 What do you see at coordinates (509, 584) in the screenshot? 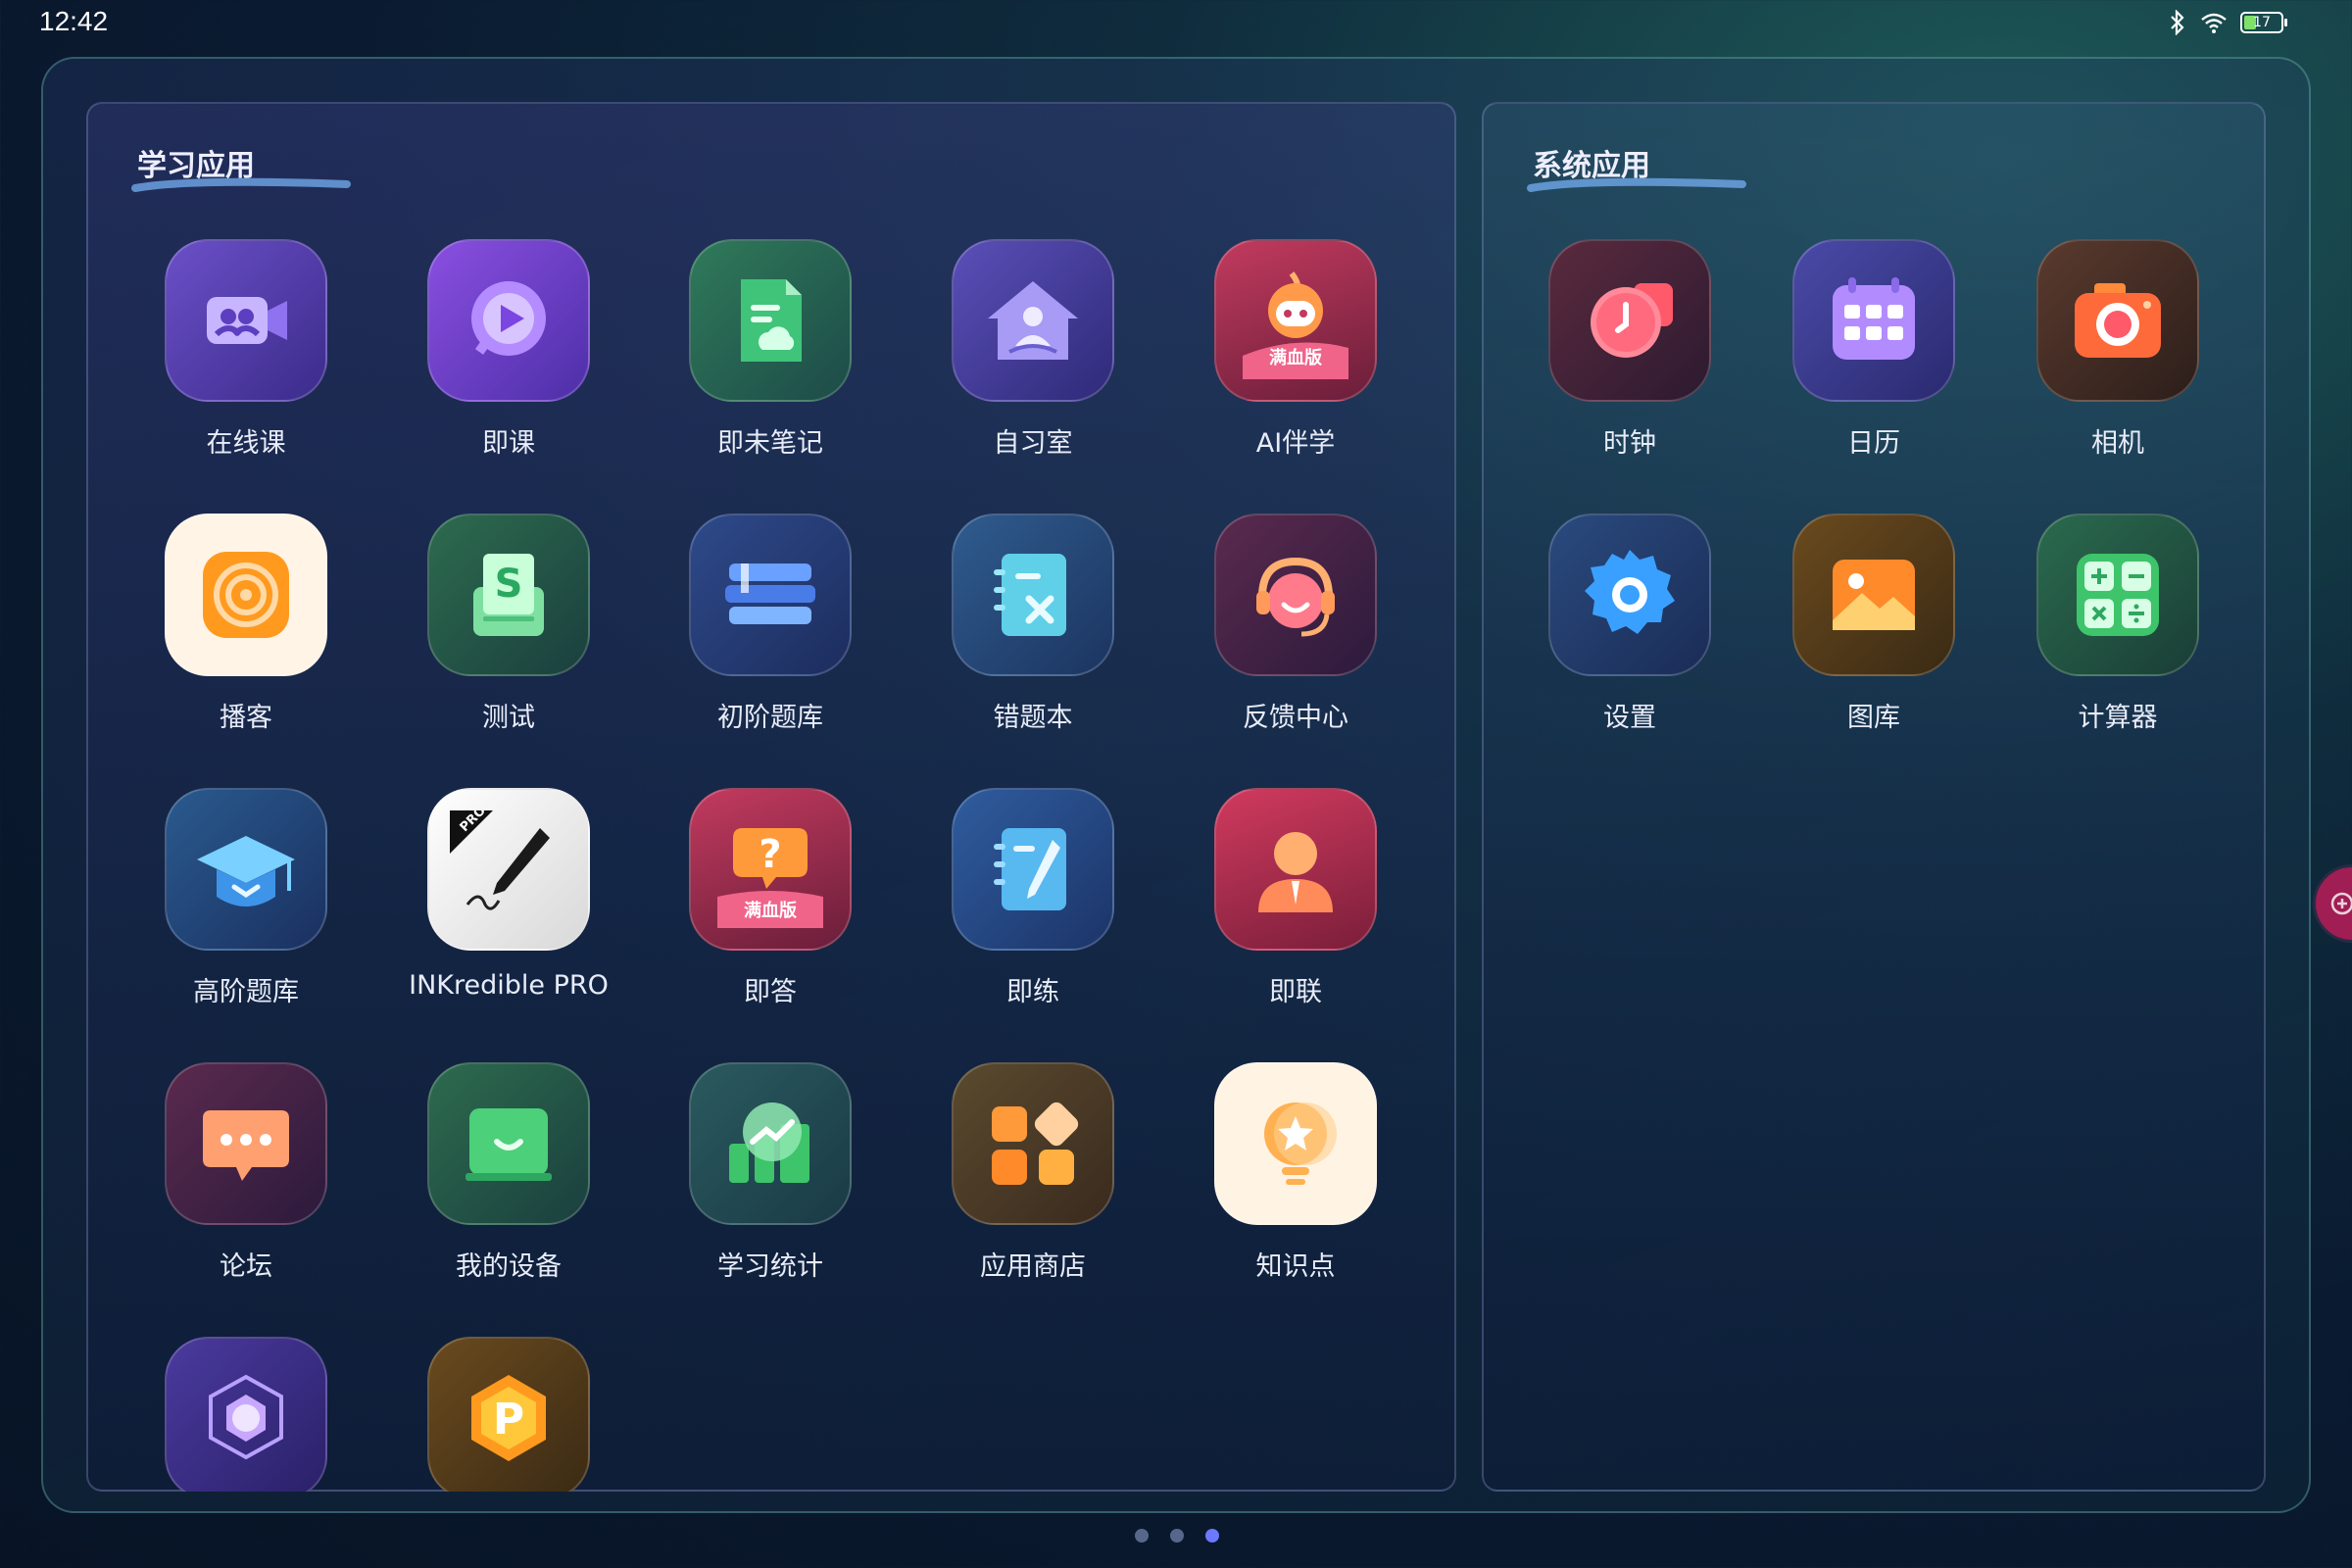
I see `svg-text: S` at bounding box center [509, 584].